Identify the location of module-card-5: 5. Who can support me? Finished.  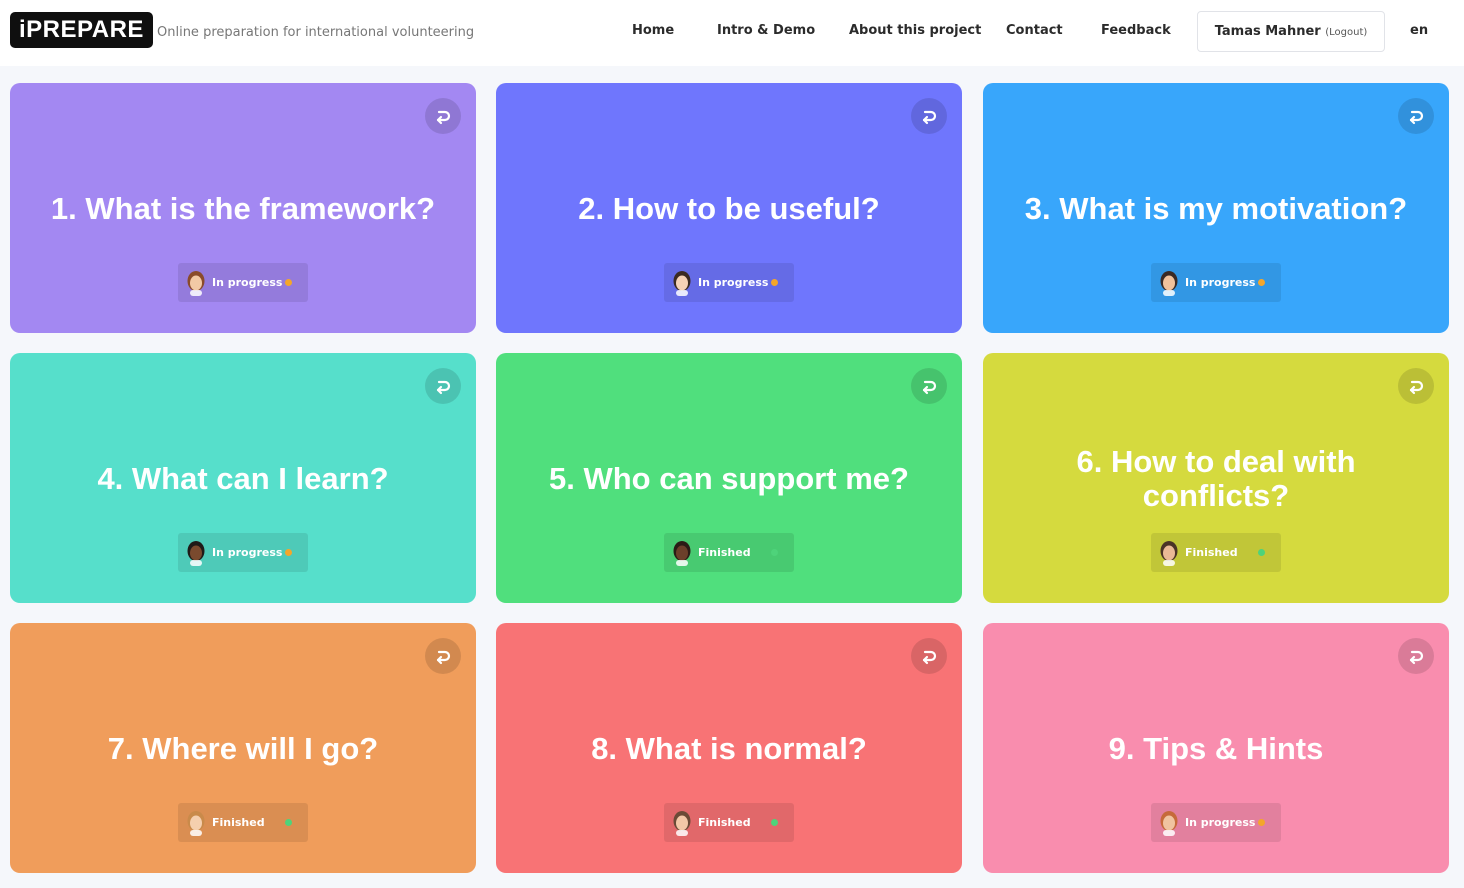
(729, 478).